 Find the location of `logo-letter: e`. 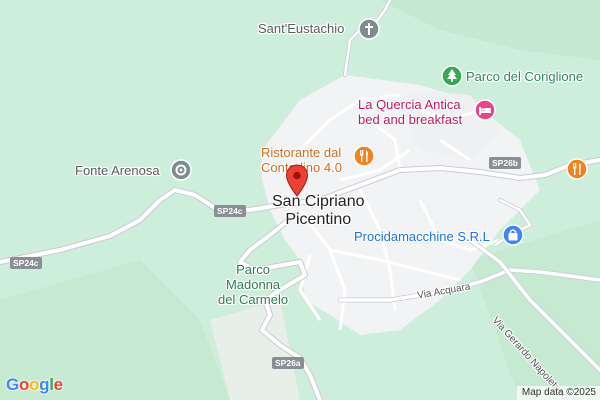

logo-letter: e is located at coordinates (58, 384).